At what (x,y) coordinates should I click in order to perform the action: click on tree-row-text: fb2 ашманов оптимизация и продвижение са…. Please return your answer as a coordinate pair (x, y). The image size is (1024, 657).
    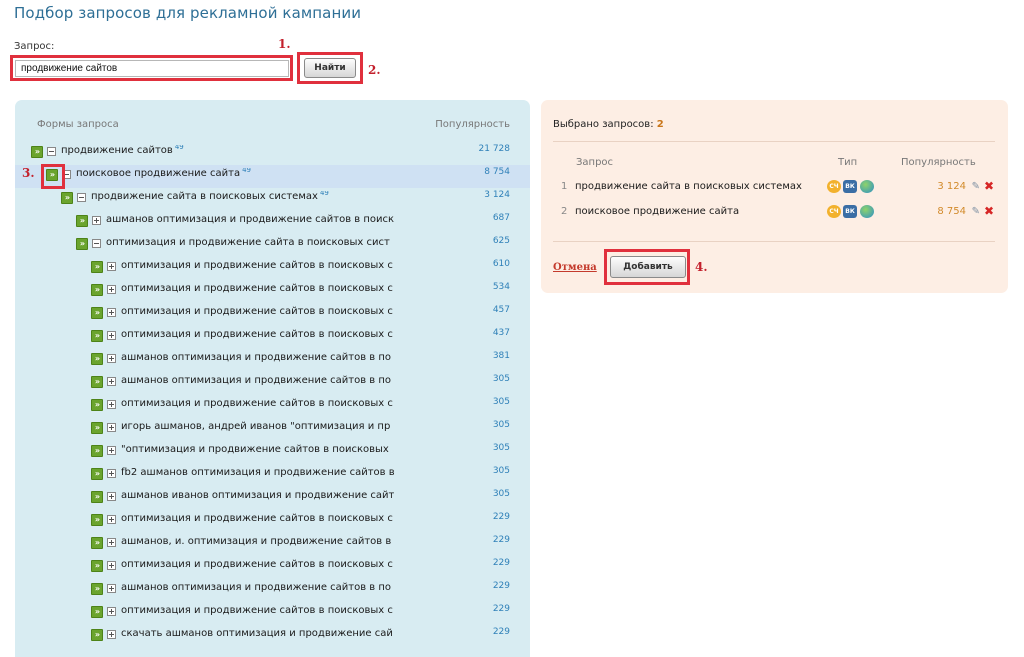
    Looking at the image, I should click on (258, 472).